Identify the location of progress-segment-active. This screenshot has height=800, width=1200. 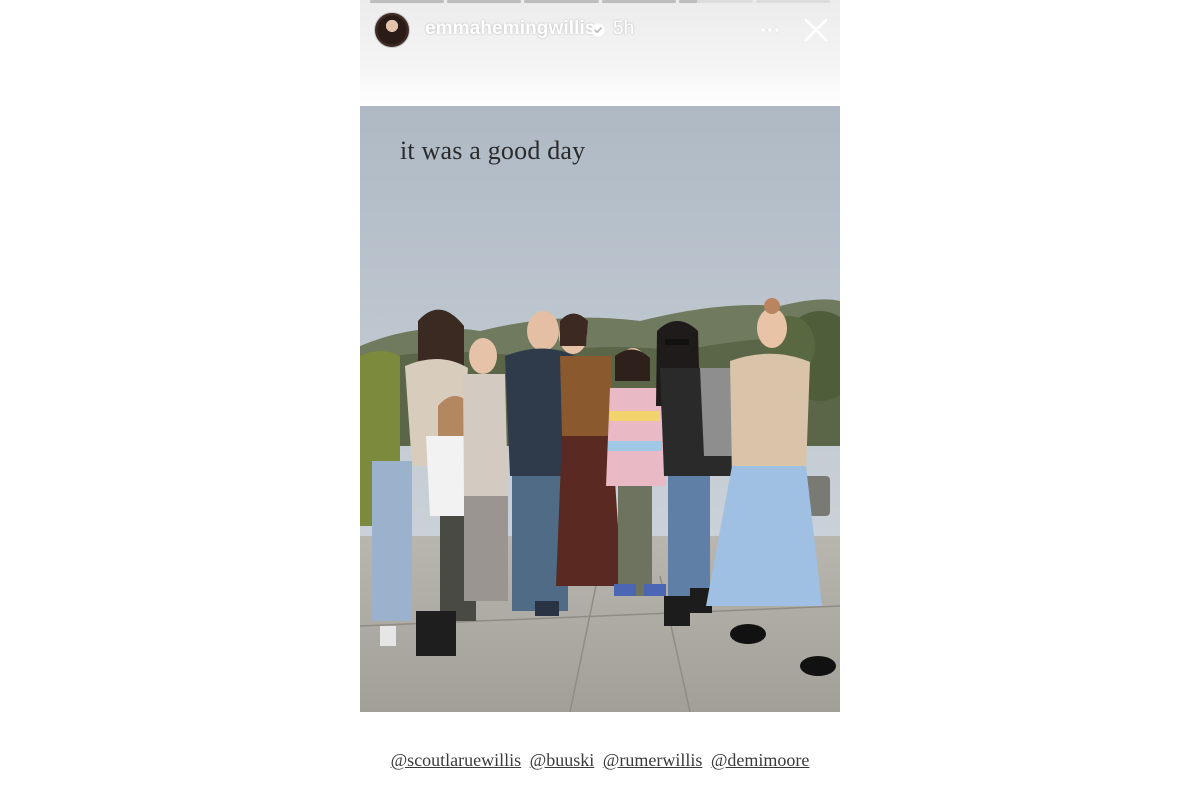
(715, 1).